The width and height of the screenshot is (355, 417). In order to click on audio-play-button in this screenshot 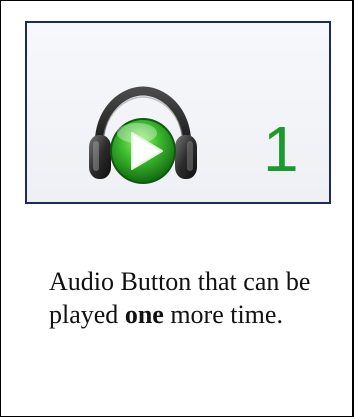, I will do `click(143, 140)`.